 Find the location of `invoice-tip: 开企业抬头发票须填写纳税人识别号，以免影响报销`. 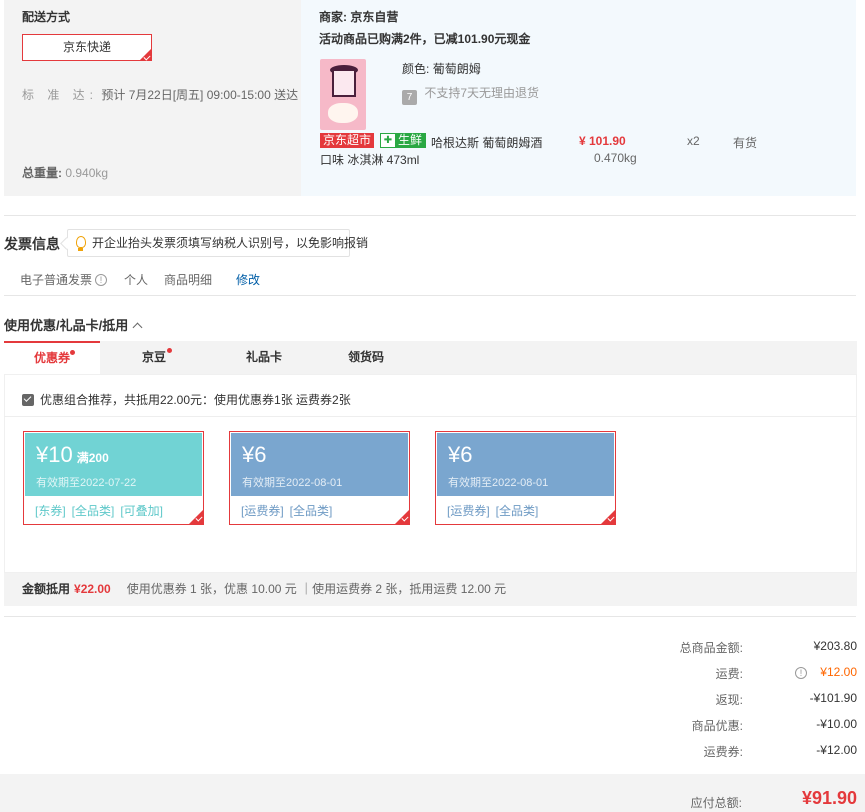

invoice-tip: 开企业抬头发票须填写纳税人识别号，以免影响报销 is located at coordinates (217, 243).